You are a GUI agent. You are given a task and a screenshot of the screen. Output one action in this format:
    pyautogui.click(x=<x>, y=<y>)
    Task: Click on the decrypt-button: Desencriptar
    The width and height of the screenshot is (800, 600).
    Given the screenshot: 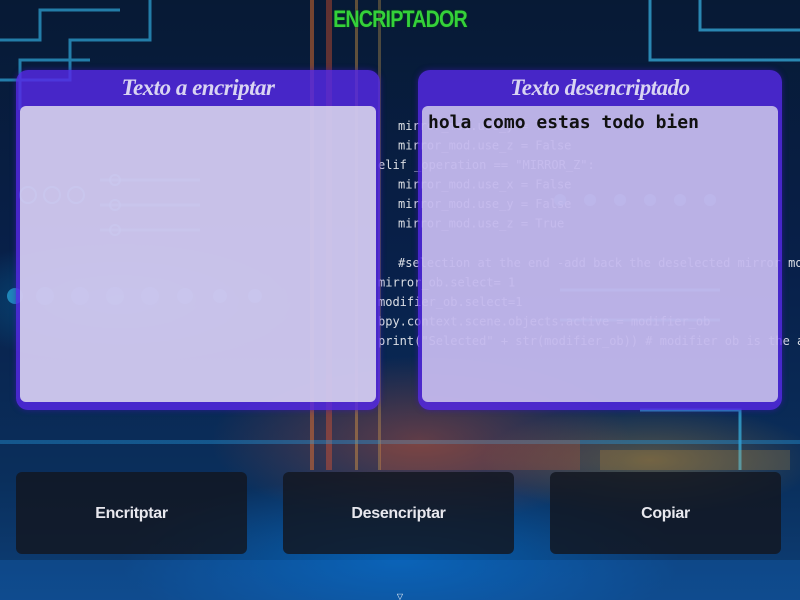 What is the action you would take?
    pyautogui.click(x=398, y=513)
    